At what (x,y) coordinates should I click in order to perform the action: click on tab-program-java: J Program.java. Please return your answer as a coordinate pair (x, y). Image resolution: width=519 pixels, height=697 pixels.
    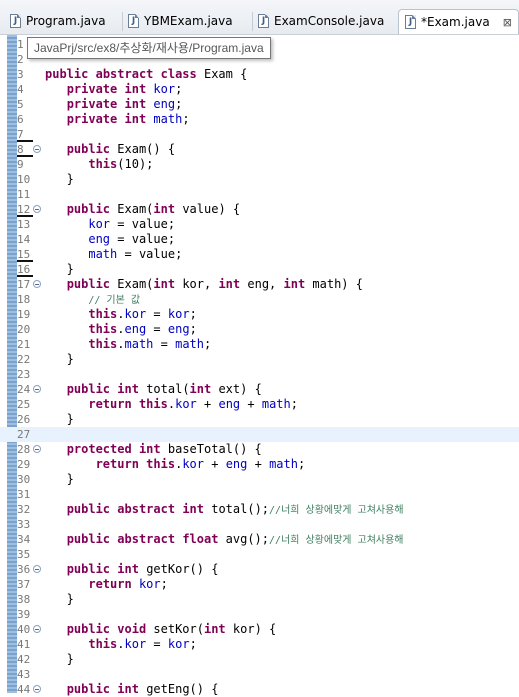
    Looking at the image, I should click on (64, 21).